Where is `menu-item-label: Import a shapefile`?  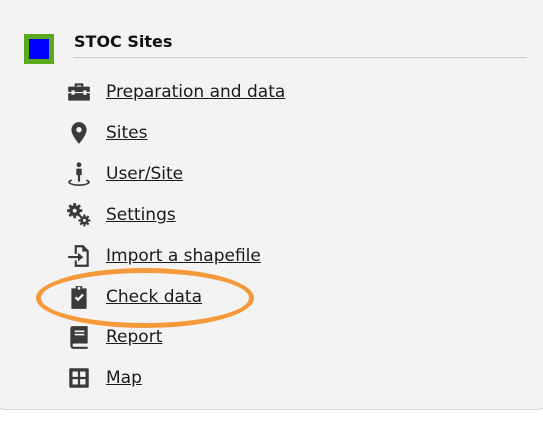
menu-item-label: Import a shapefile is located at coordinates (183, 256).